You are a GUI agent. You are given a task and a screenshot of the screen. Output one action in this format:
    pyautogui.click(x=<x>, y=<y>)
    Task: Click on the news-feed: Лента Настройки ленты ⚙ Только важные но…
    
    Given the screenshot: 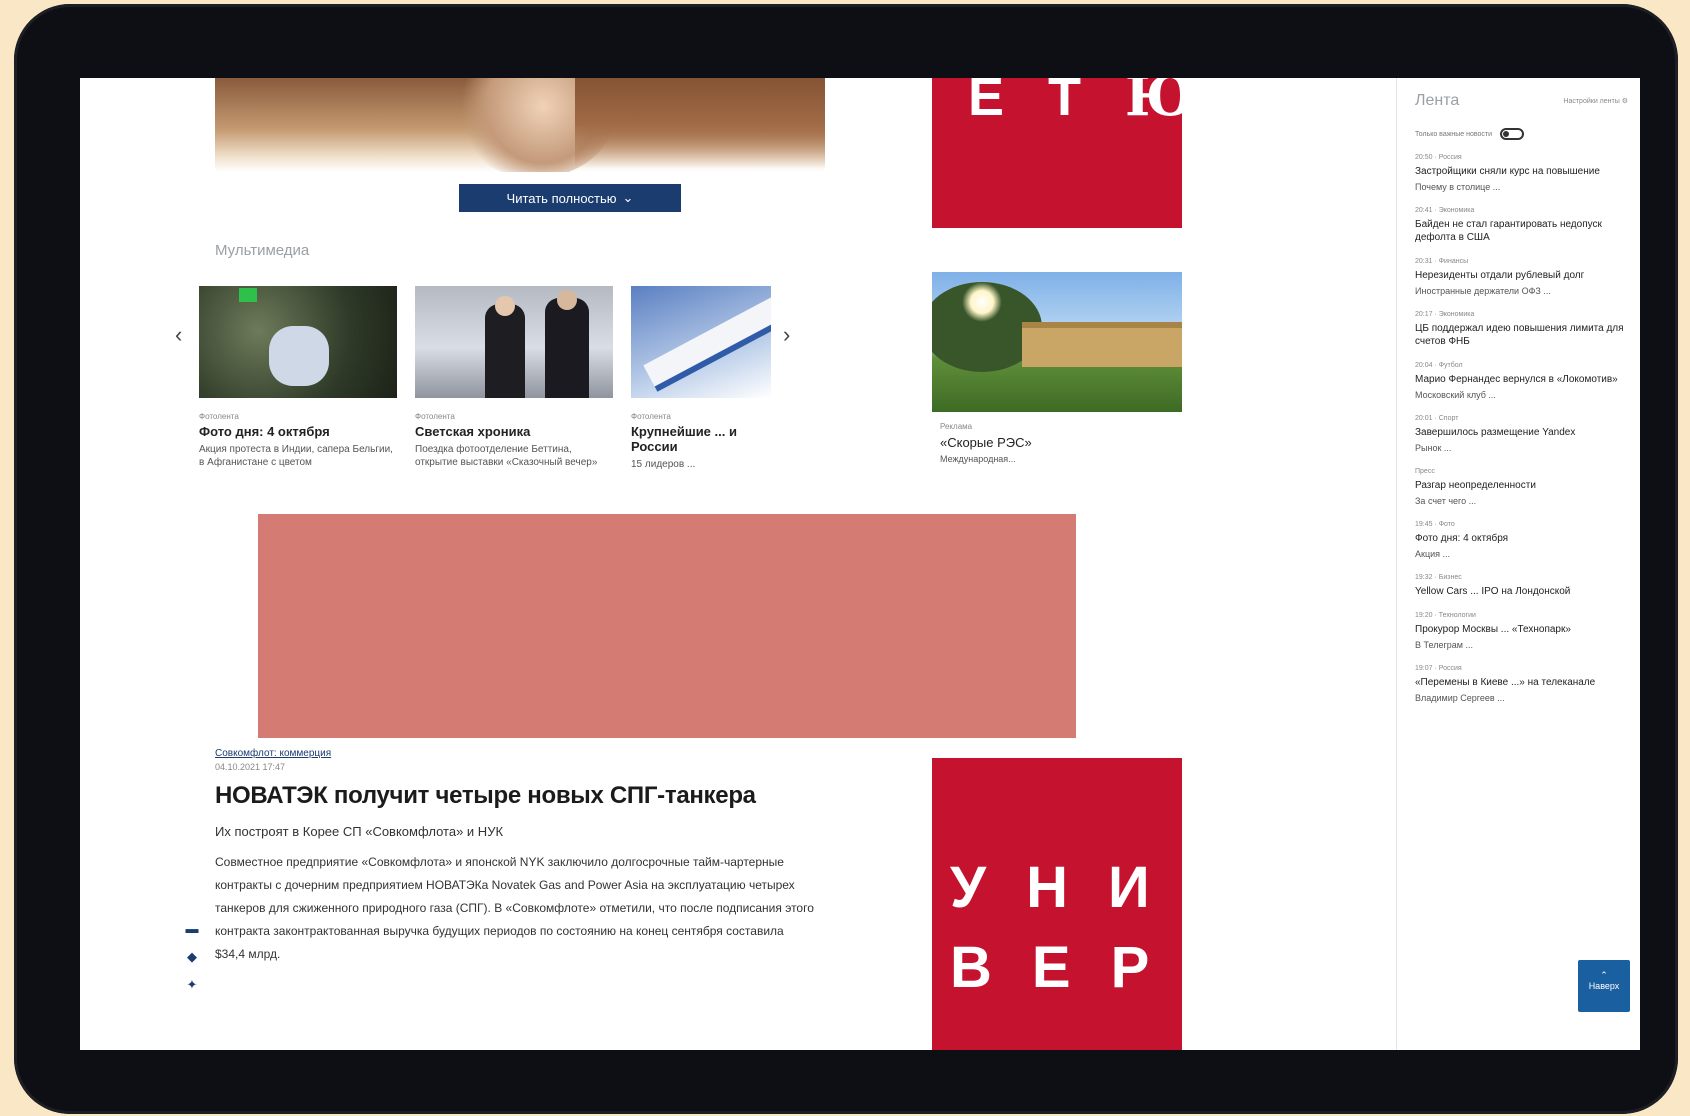 What is the action you would take?
    pyautogui.click(x=1518, y=564)
    